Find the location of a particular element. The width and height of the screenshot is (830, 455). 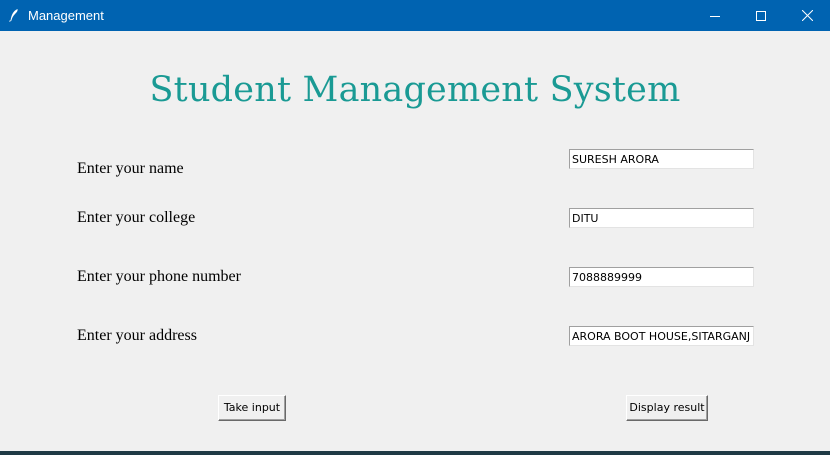

phone-label: Enter your phone number is located at coordinates (159, 276).